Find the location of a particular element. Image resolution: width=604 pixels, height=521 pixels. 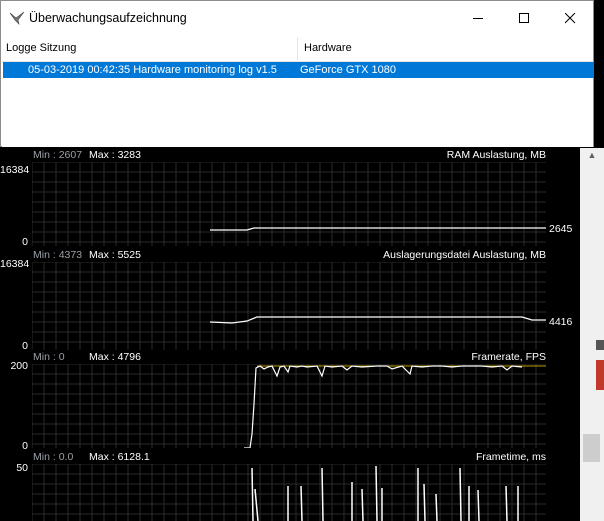

column-header-session: Logge Sitzung is located at coordinates (41, 48).